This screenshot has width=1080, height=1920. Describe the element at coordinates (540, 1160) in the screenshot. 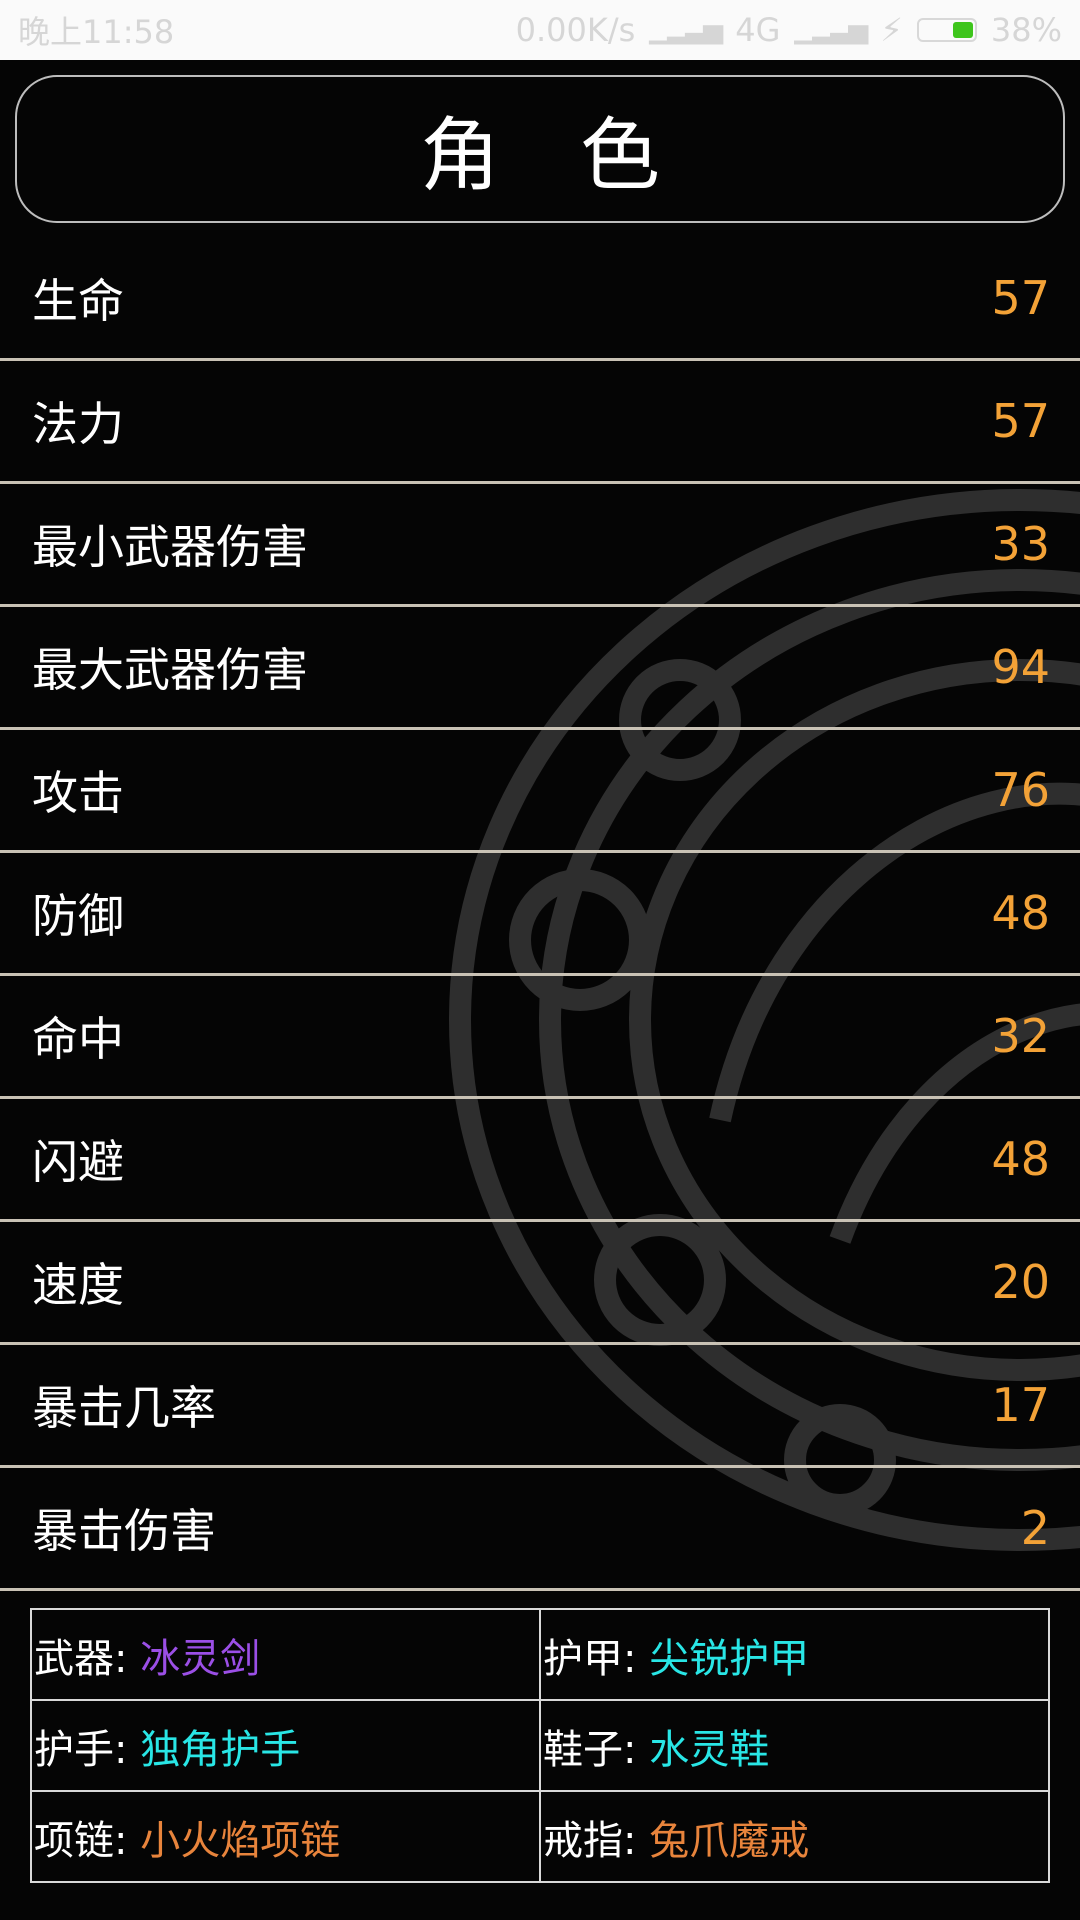

I see `stat-row-dodge: 闪避 48` at that location.